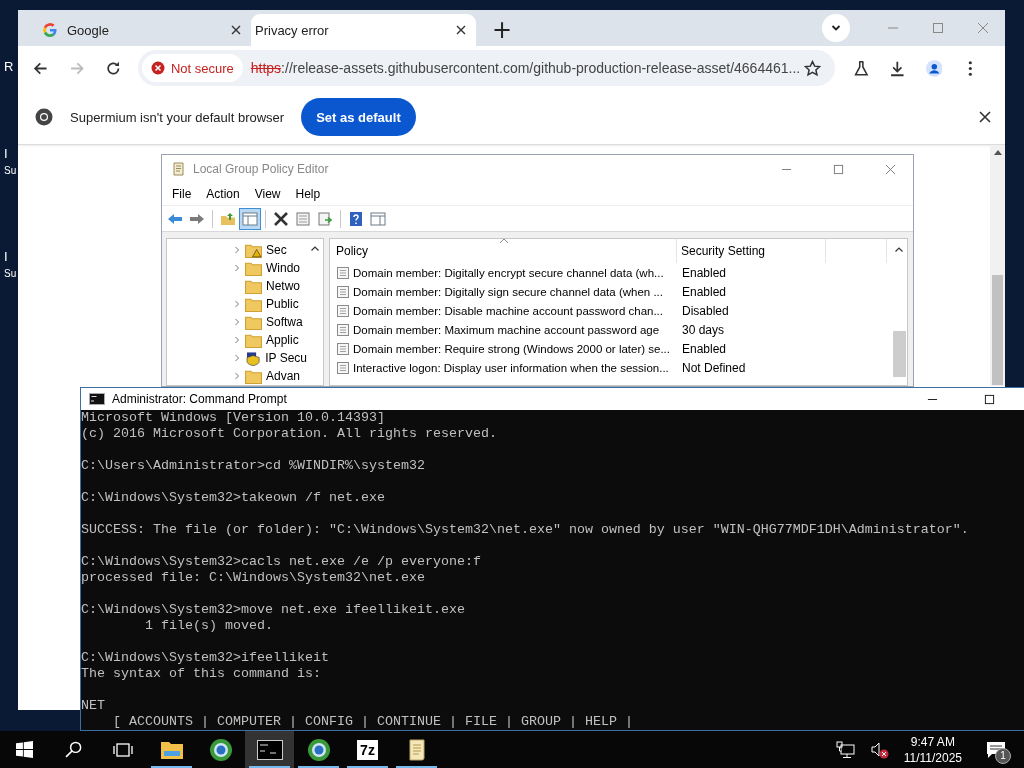  I want to click on search-icon, so click(73, 749).